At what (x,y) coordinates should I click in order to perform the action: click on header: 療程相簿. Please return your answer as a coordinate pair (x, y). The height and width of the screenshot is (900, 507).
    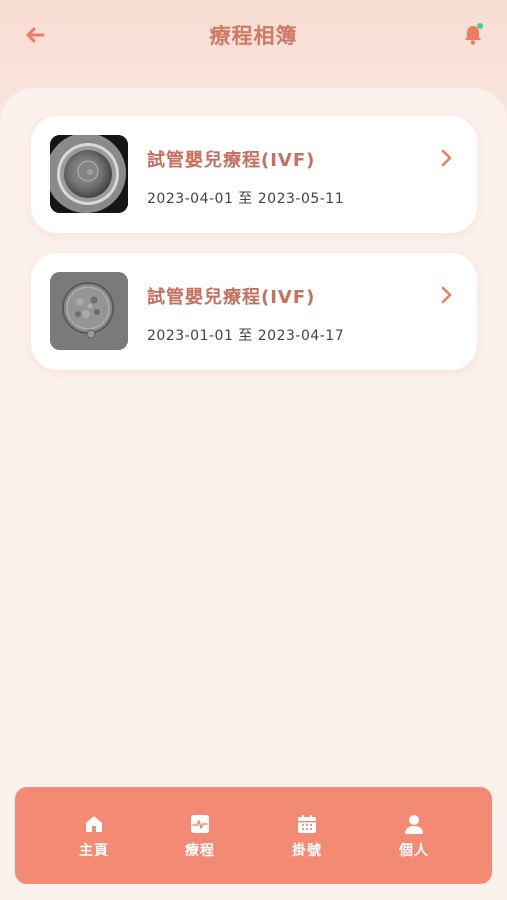
    Looking at the image, I should click on (253, 36).